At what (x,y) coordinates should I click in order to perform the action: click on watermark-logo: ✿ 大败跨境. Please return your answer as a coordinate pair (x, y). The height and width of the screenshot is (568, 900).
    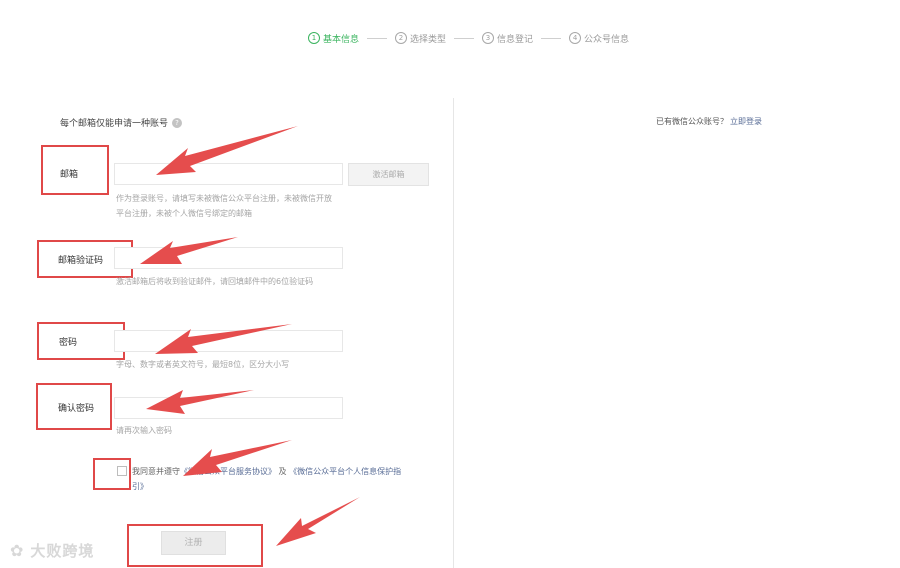
    Looking at the image, I should click on (52, 550).